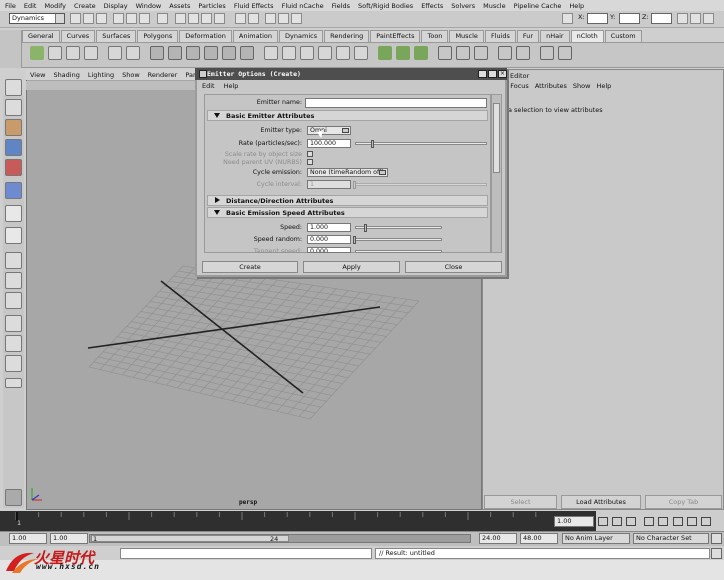  I want to click on menu-set-dropdown: Dynamics, so click(37, 18).